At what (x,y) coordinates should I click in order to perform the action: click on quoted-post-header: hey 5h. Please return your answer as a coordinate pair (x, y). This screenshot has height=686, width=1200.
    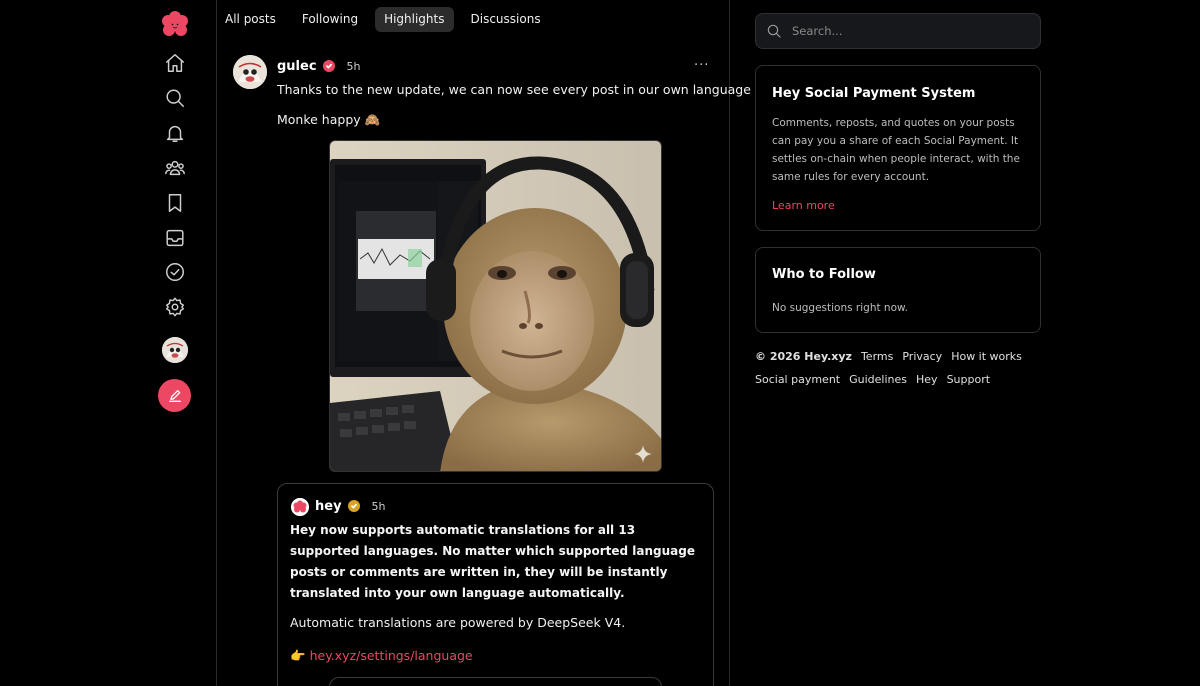
    Looking at the image, I should click on (350, 506).